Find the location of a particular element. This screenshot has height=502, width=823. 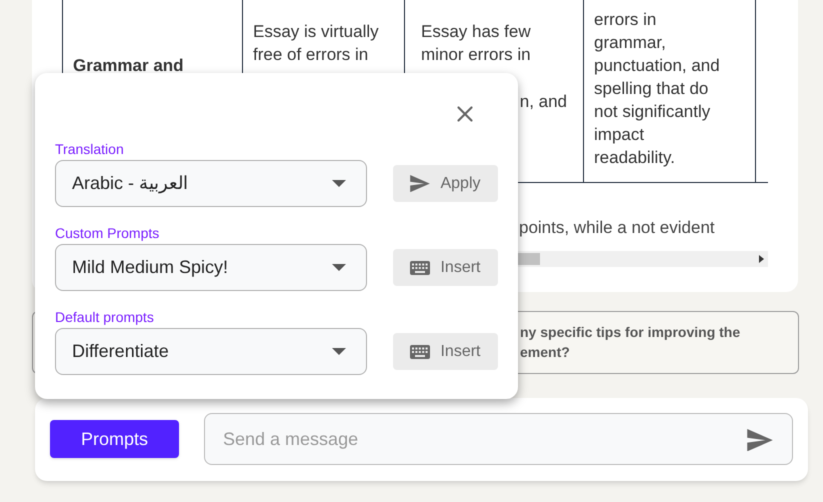

section-label: Default prompts is located at coordinates (105, 317).